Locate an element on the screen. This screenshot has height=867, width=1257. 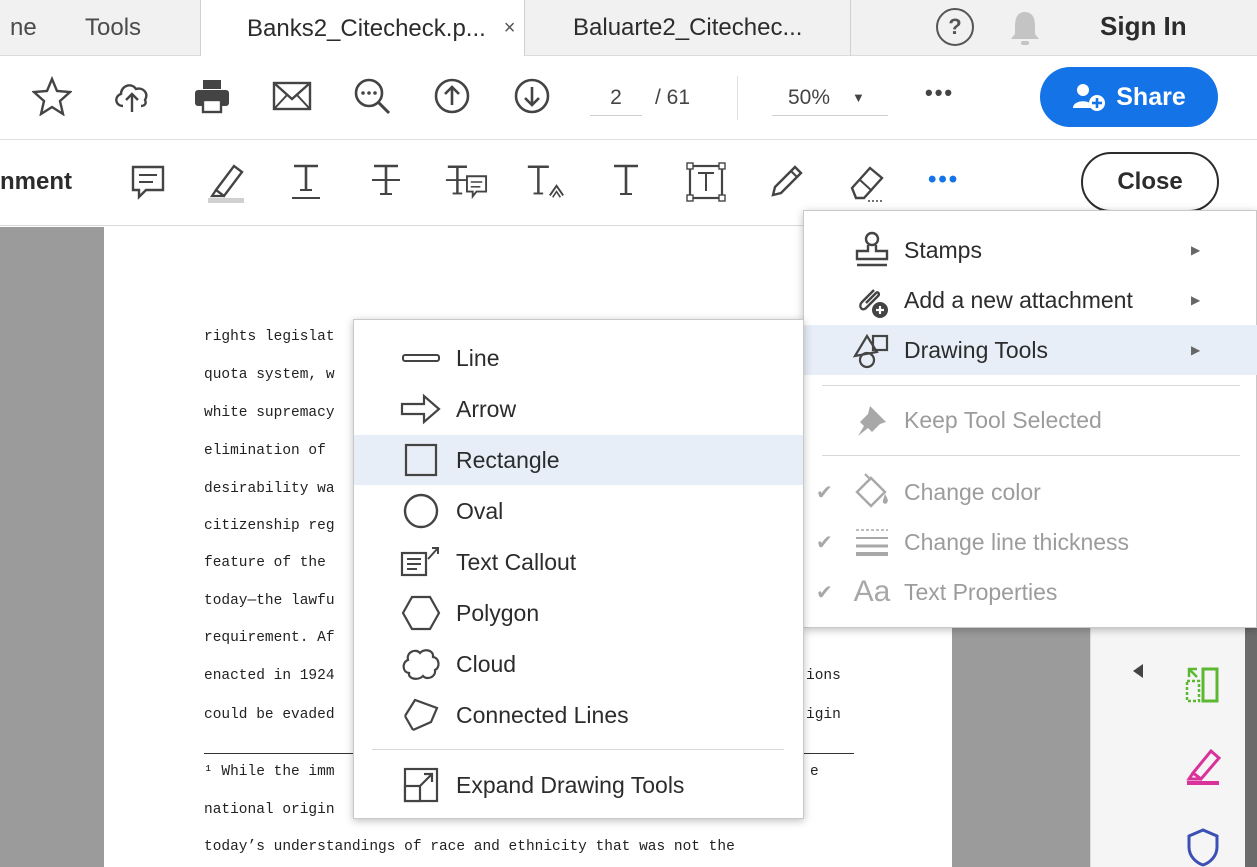
menu-item-cloud: Cloud is located at coordinates (578, 664).